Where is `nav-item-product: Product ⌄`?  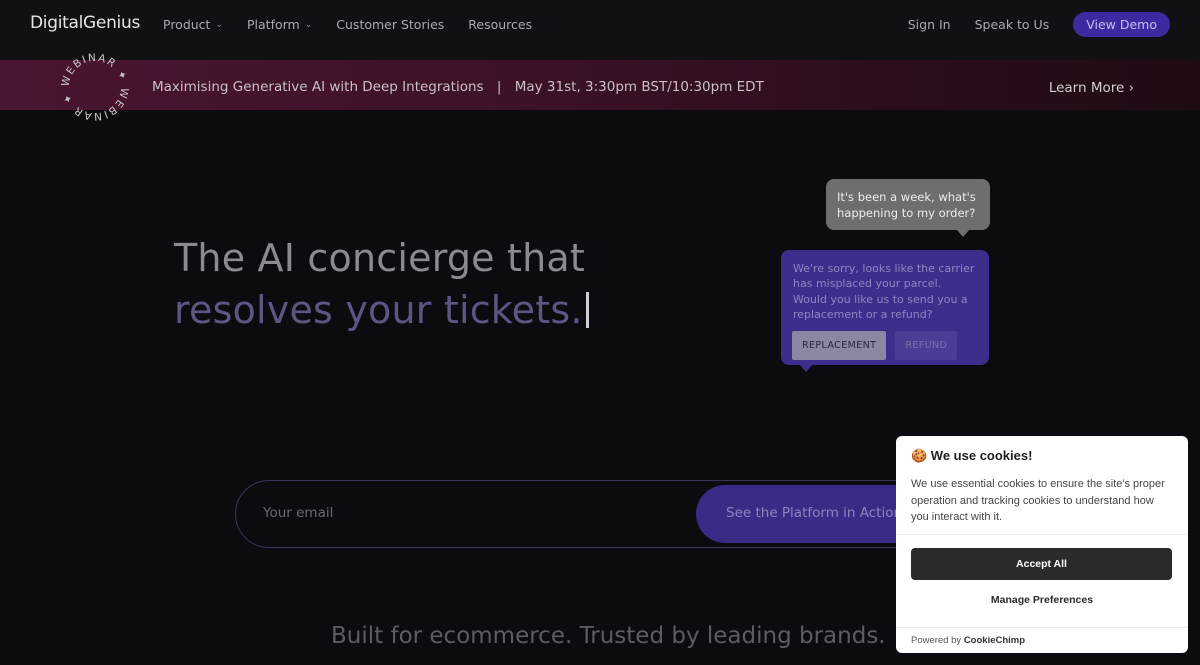
nav-item-product: Product ⌄ is located at coordinates (193, 24).